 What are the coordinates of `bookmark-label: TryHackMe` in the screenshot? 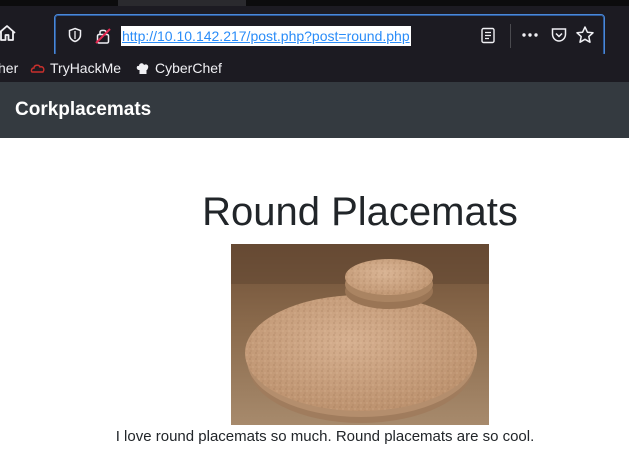 It's located at (86, 68).